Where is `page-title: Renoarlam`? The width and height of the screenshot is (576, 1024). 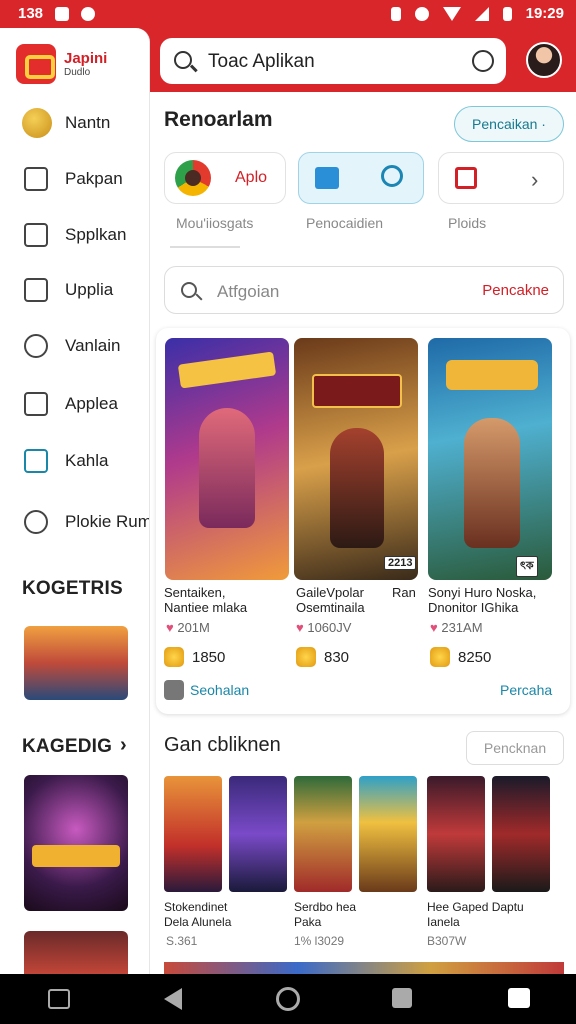
page-title: Renoarlam is located at coordinates (218, 119).